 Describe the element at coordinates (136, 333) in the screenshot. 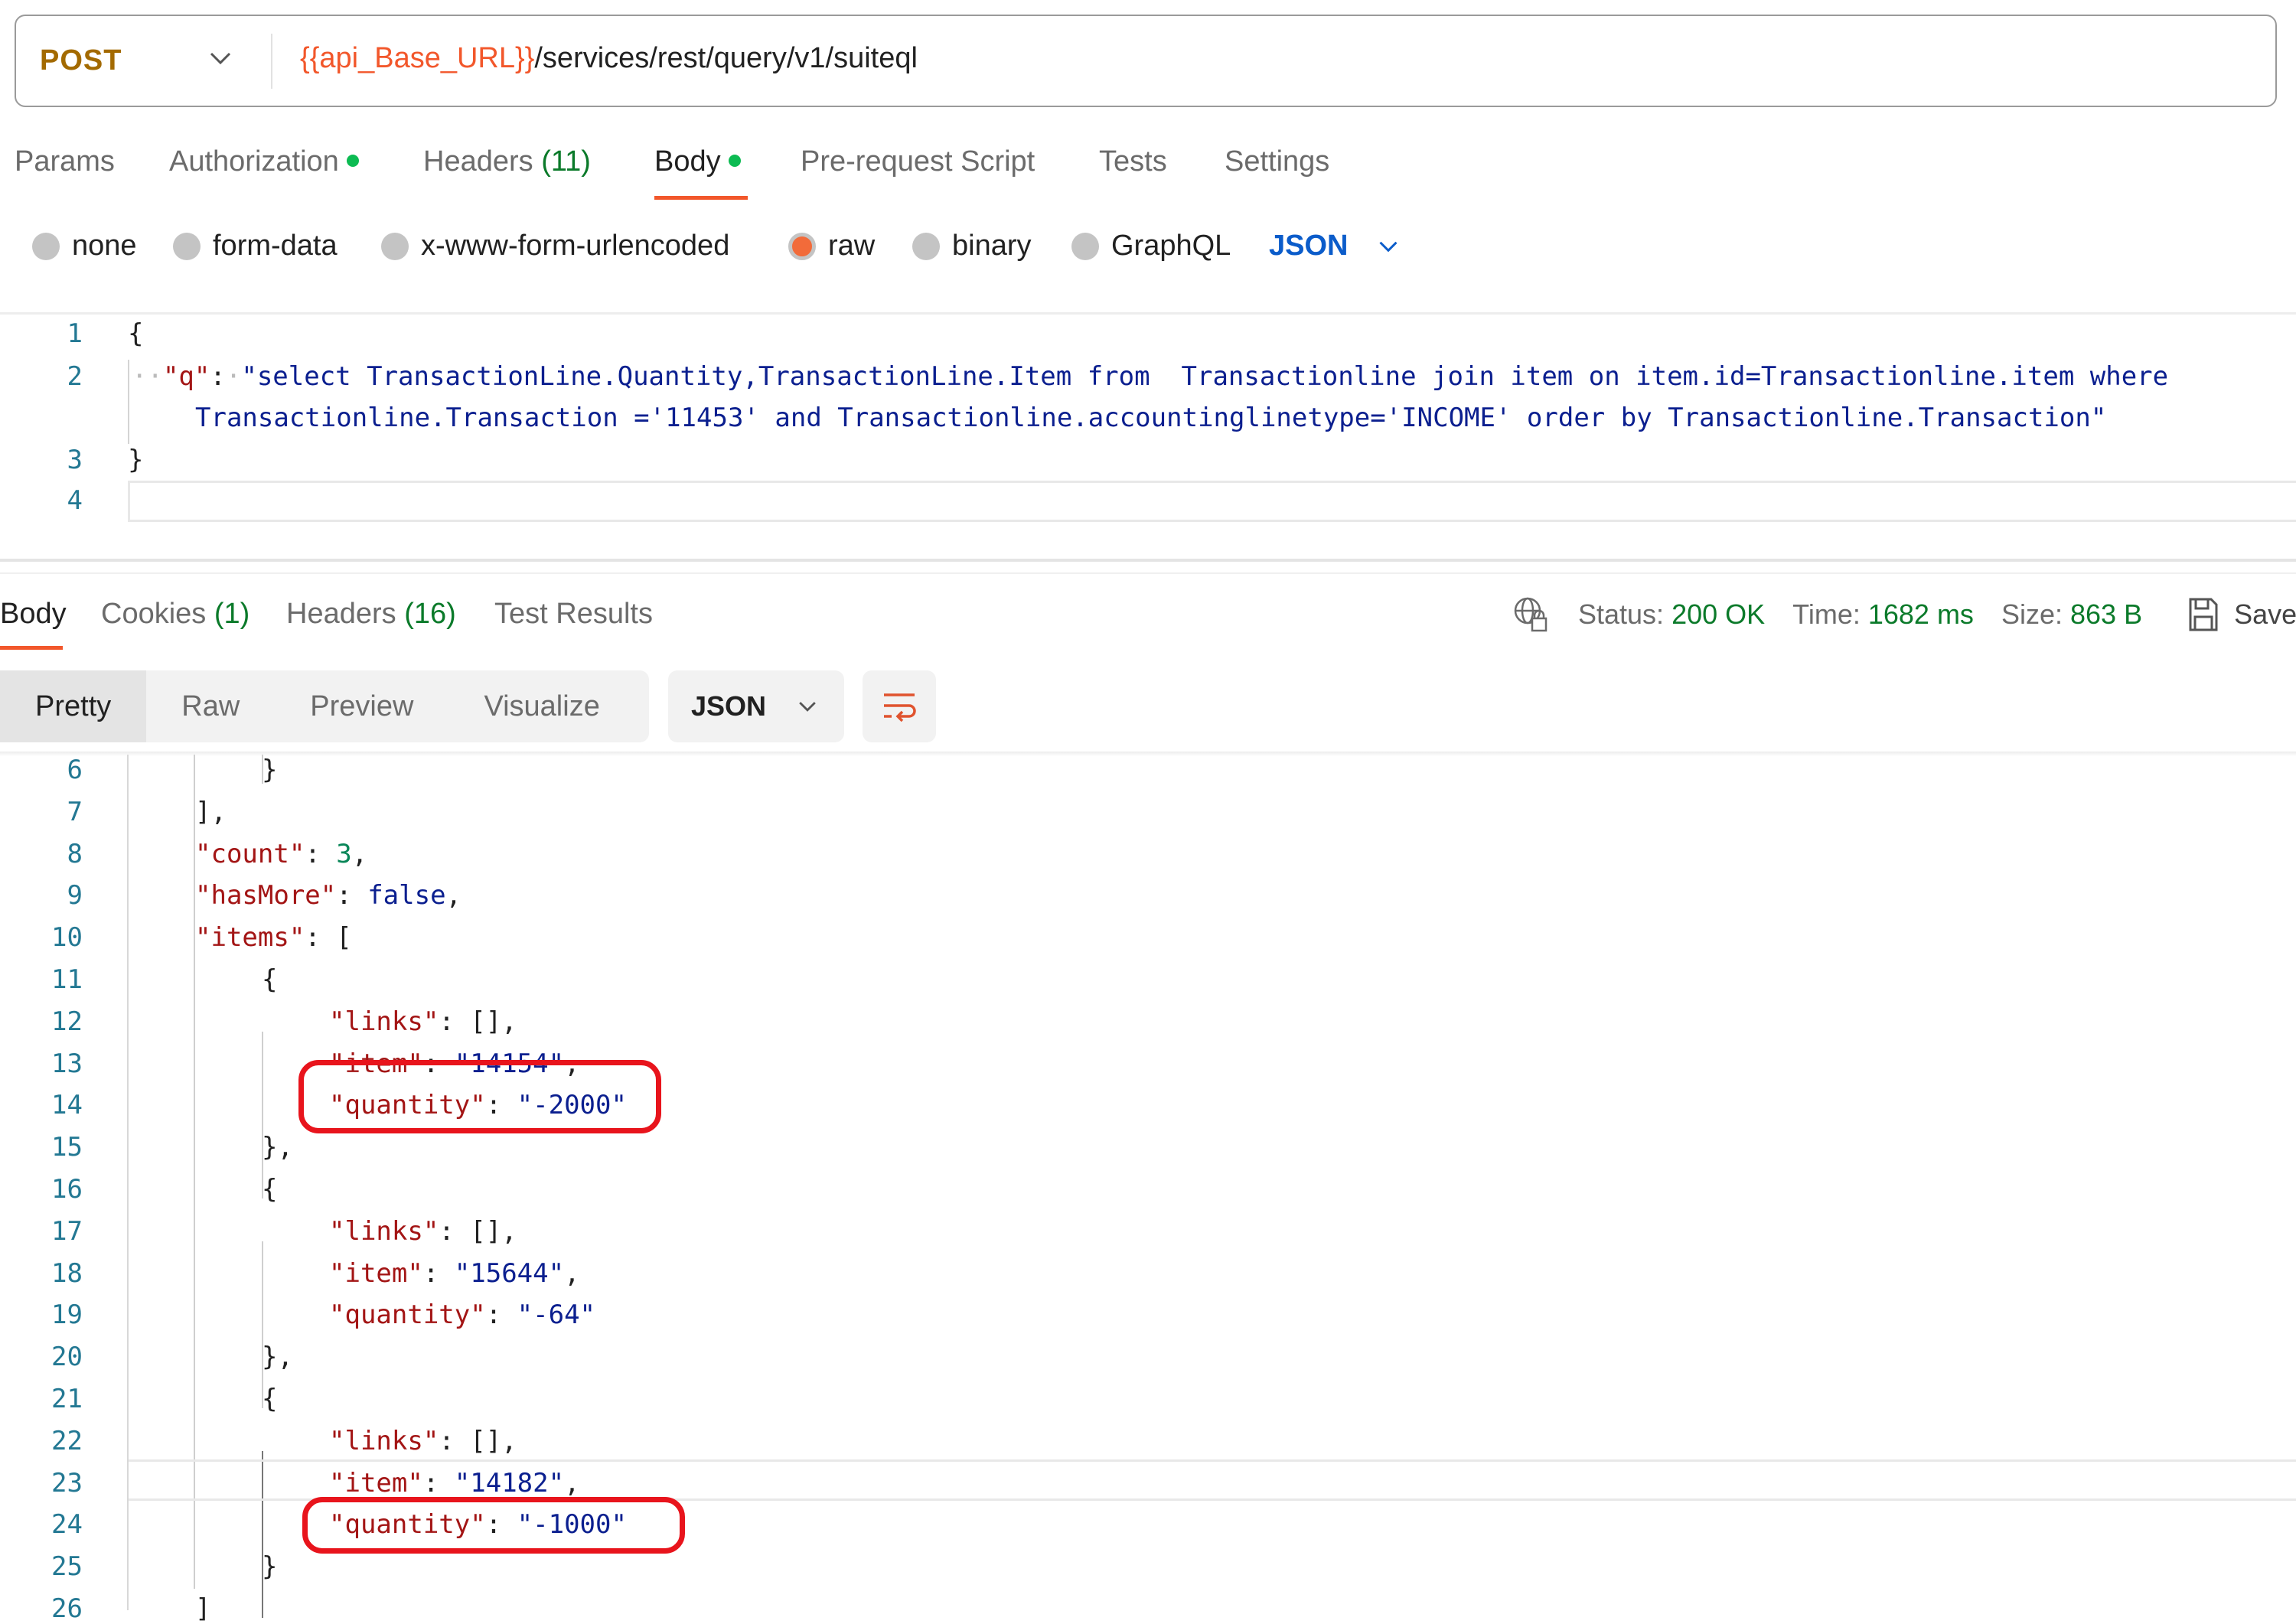

I see `code-open-brace: {` at that location.